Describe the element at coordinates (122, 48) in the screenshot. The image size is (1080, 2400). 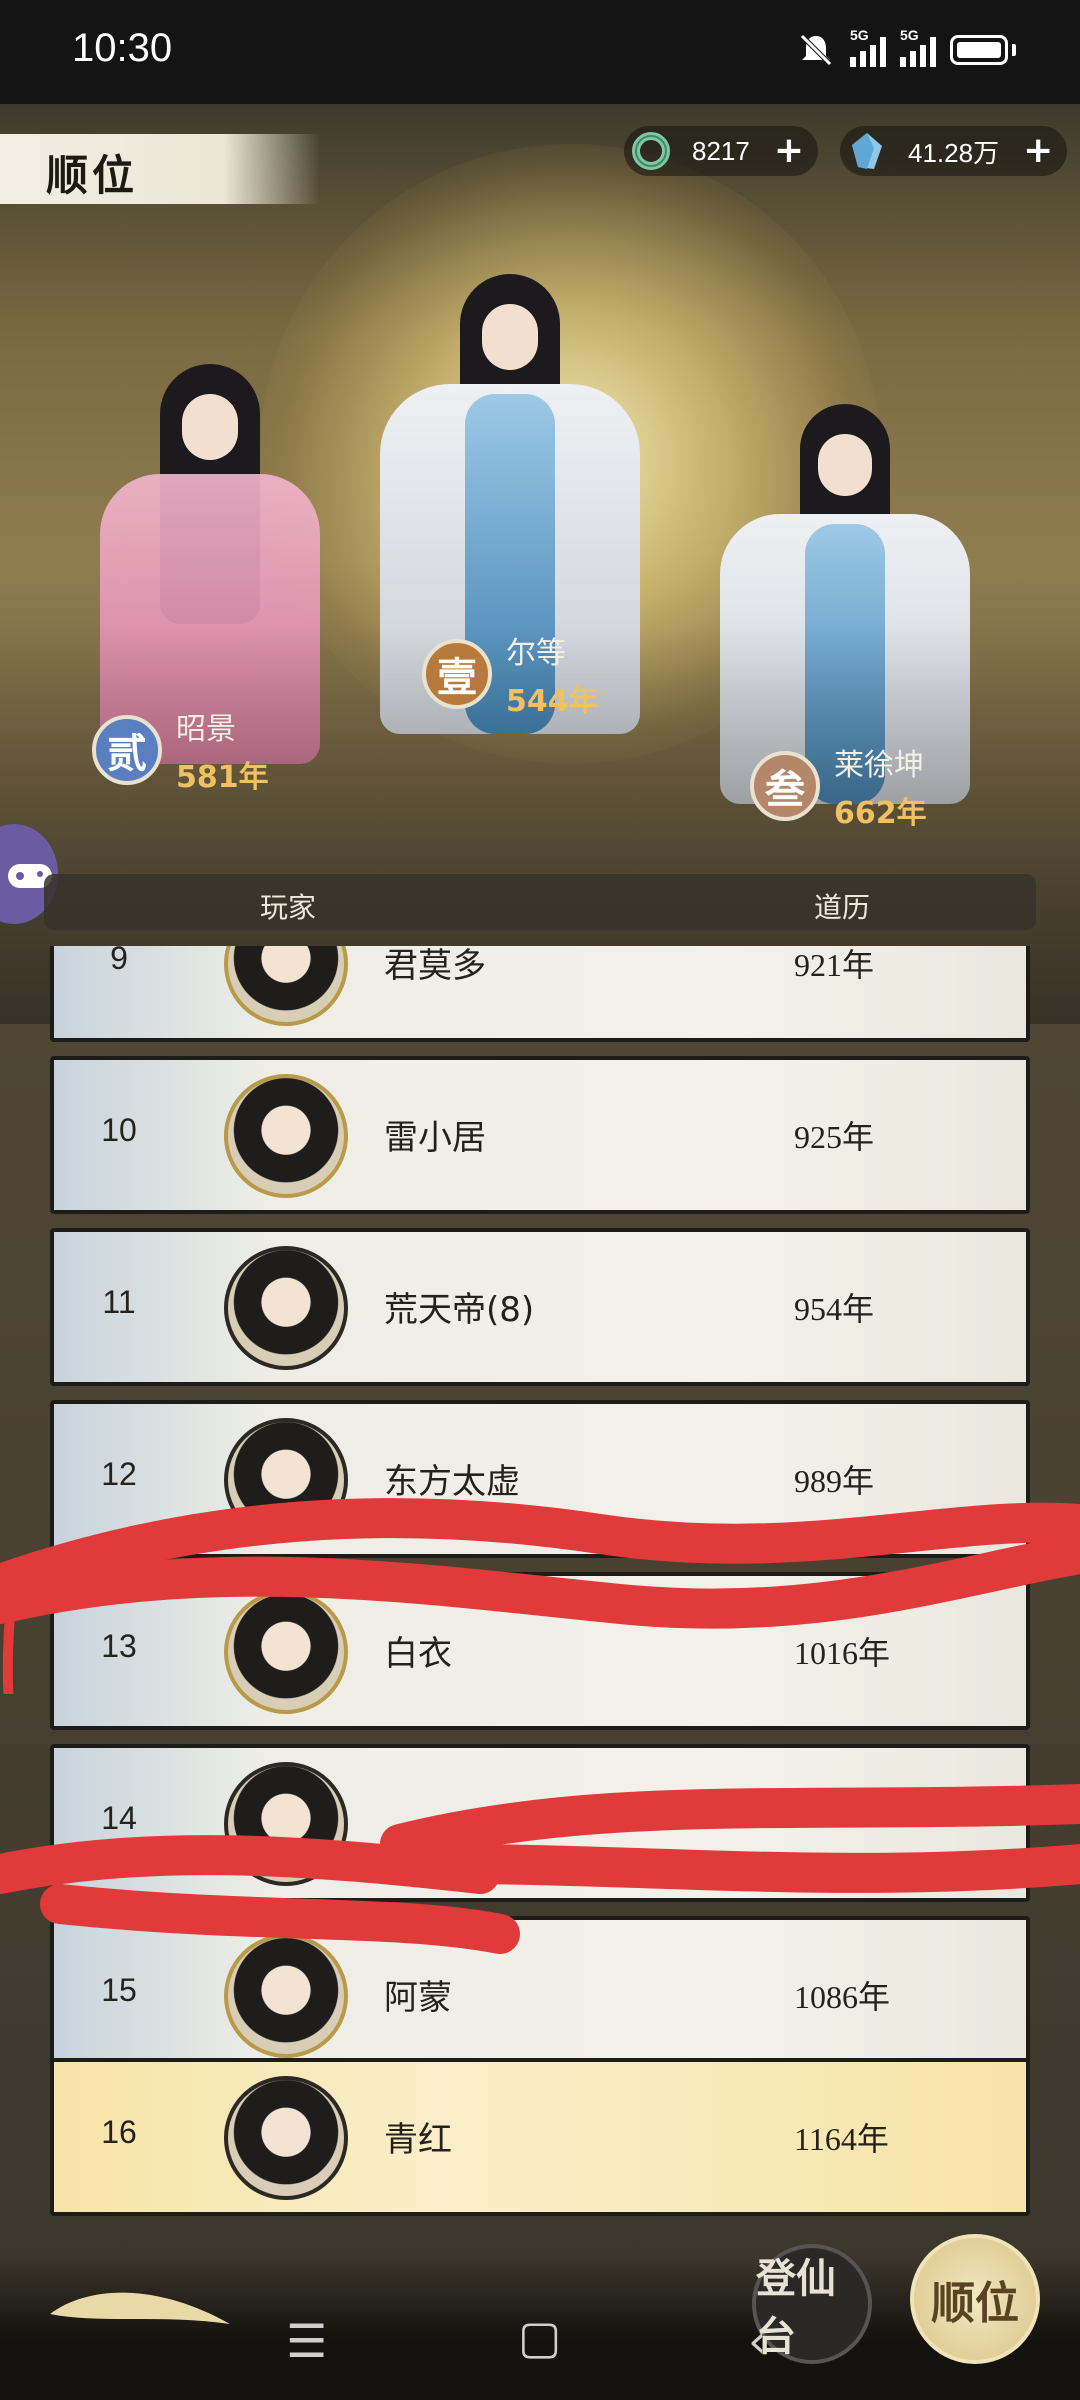
I see `status-time: 10:30` at that location.